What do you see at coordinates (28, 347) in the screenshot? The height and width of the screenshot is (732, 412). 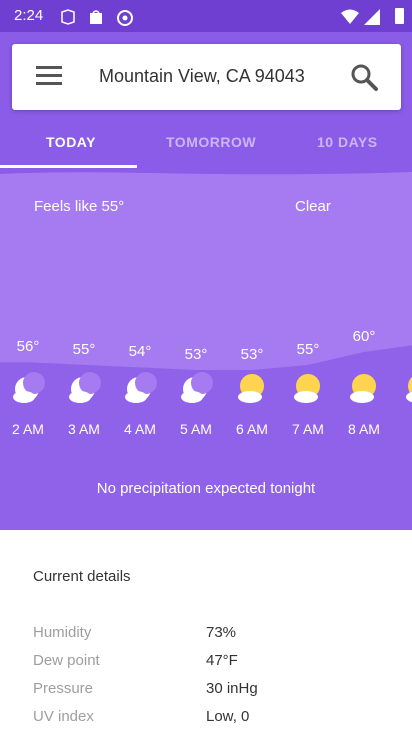 I see `hour-temp: 56°` at bounding box center [28, 347].